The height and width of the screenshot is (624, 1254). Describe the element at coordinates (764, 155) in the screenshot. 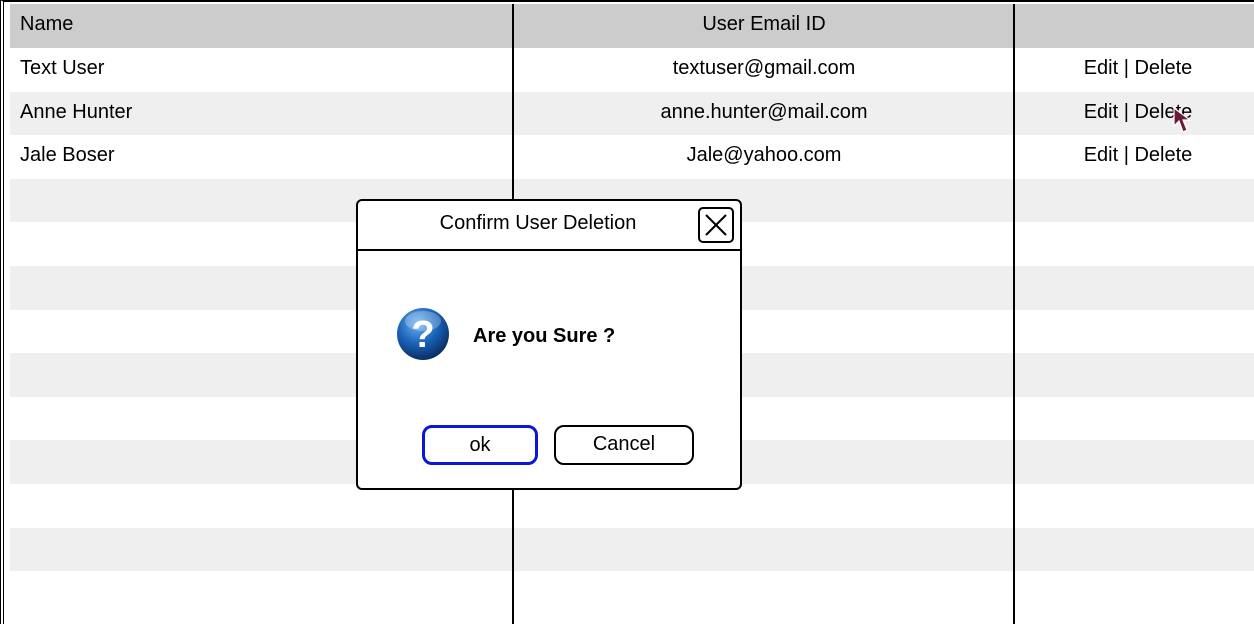

I see `user-email: Jale@yahoo.com` at that location.